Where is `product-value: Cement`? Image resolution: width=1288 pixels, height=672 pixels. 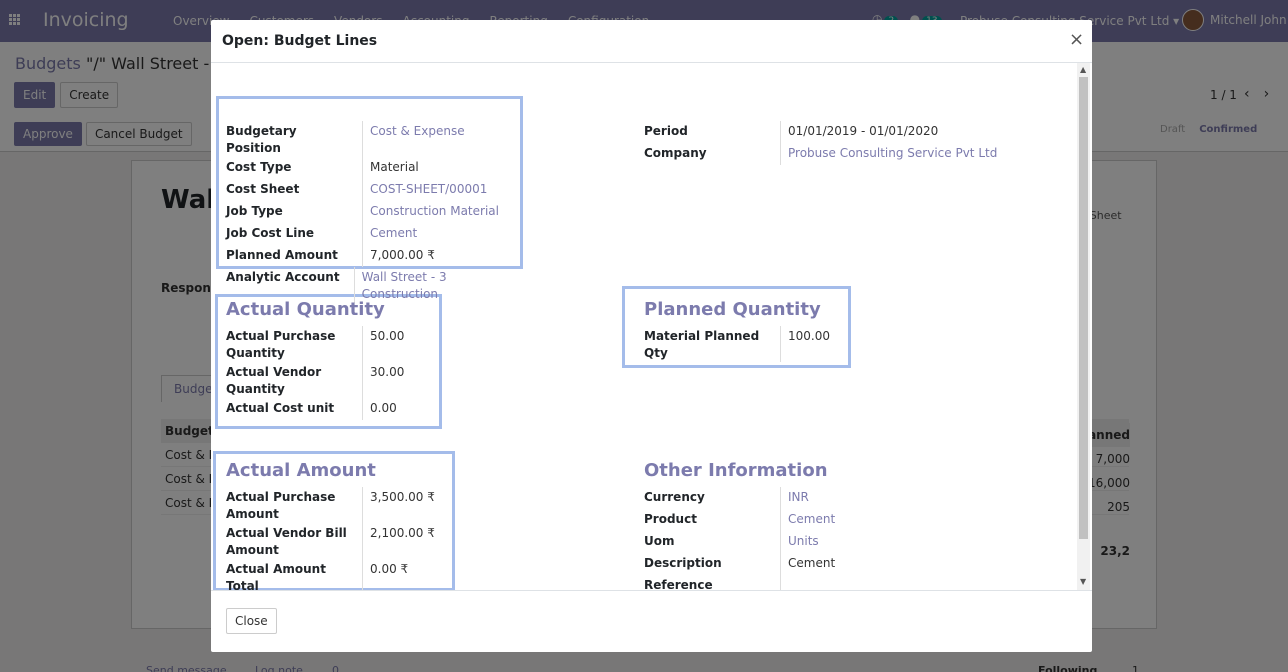
product-value: Cement is located at coordinates (807, 520).